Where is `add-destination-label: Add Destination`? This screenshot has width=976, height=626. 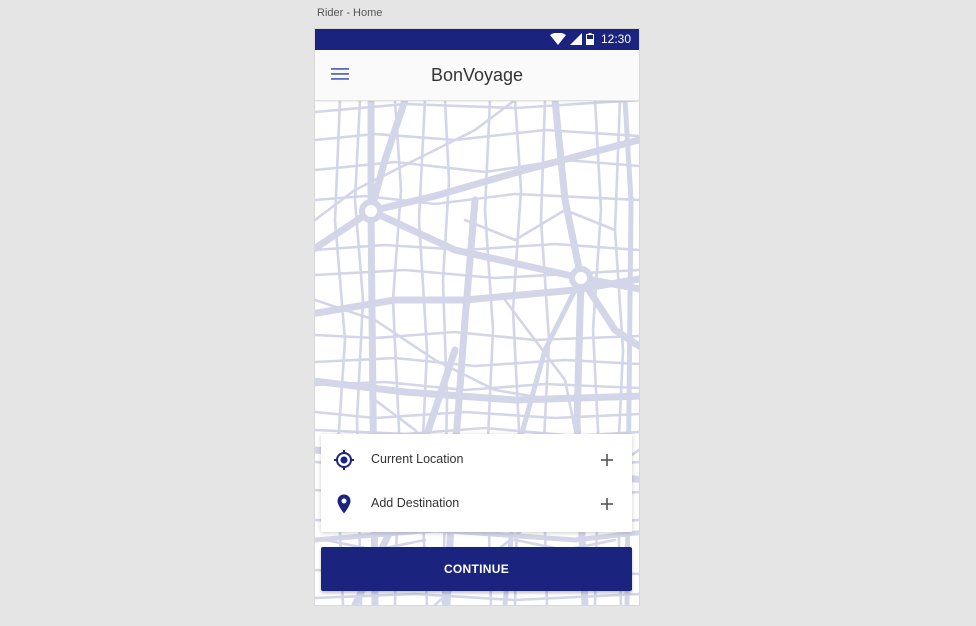
add-destination-label: Add Destination is located at coordinates (415, 503).